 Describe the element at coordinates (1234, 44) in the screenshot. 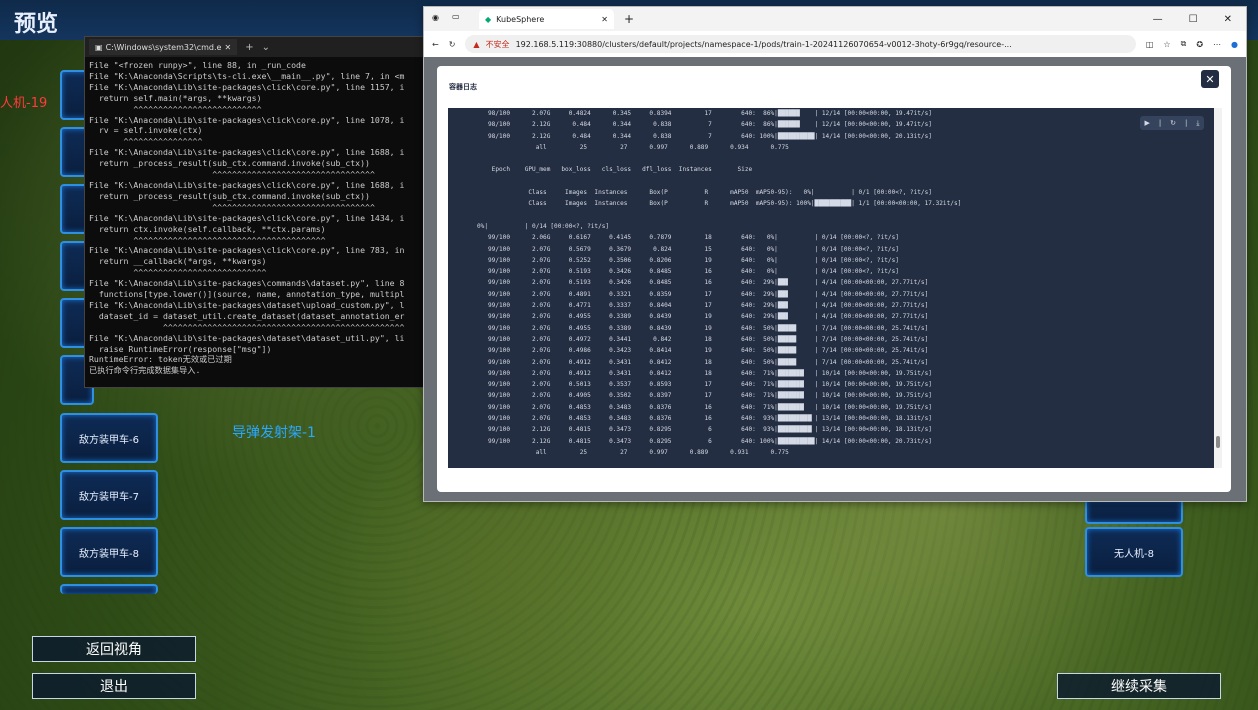

I see `copilot-icon: ●` at that location.